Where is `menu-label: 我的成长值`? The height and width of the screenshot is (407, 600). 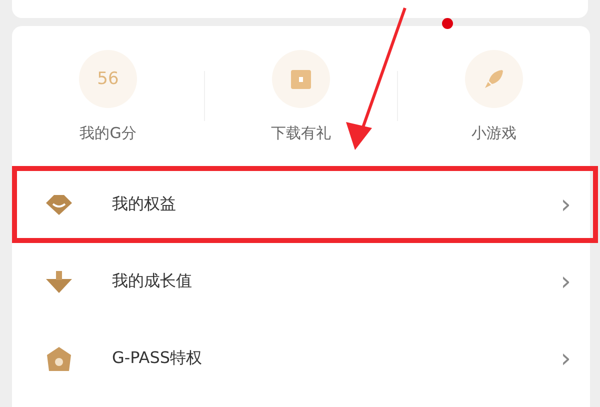
menu-label: 我的成长值 is located at coordinates (152, 281).